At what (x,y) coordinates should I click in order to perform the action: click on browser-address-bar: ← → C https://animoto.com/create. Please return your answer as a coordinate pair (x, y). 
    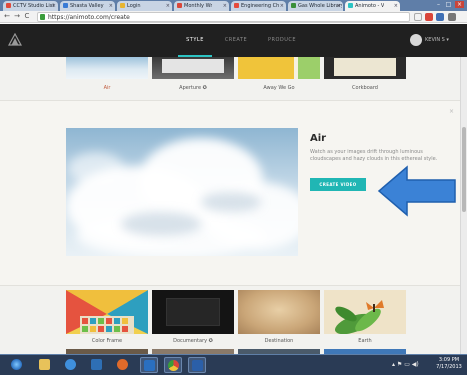
    Looking at the image, I should click on (233, 17).